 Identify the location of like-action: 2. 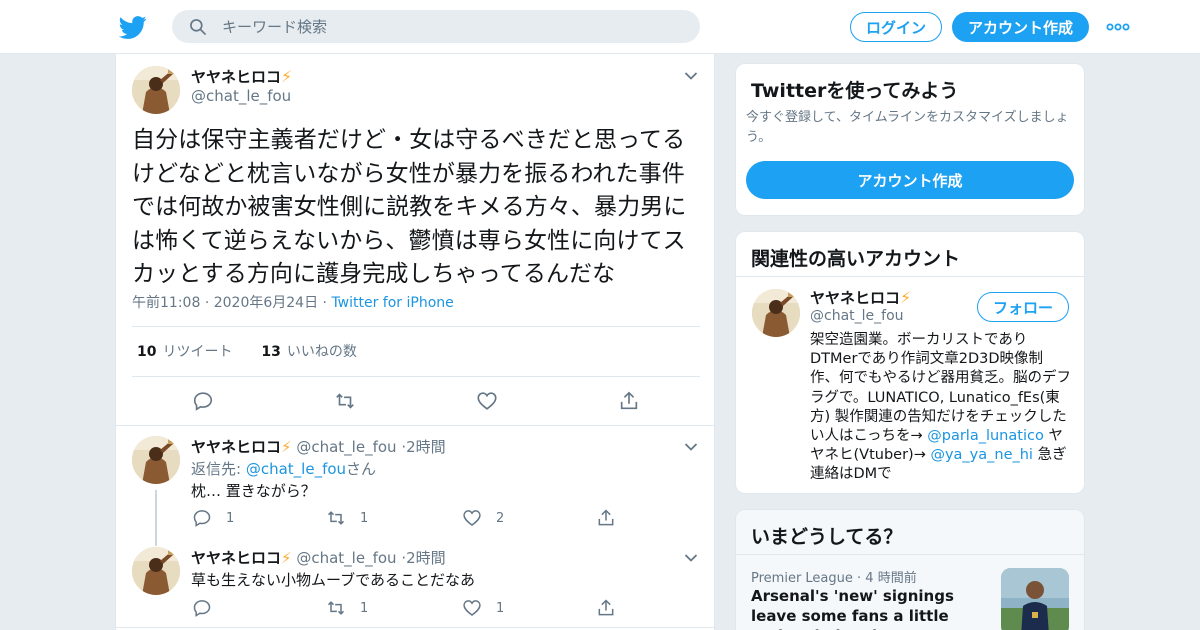
(483, 518).